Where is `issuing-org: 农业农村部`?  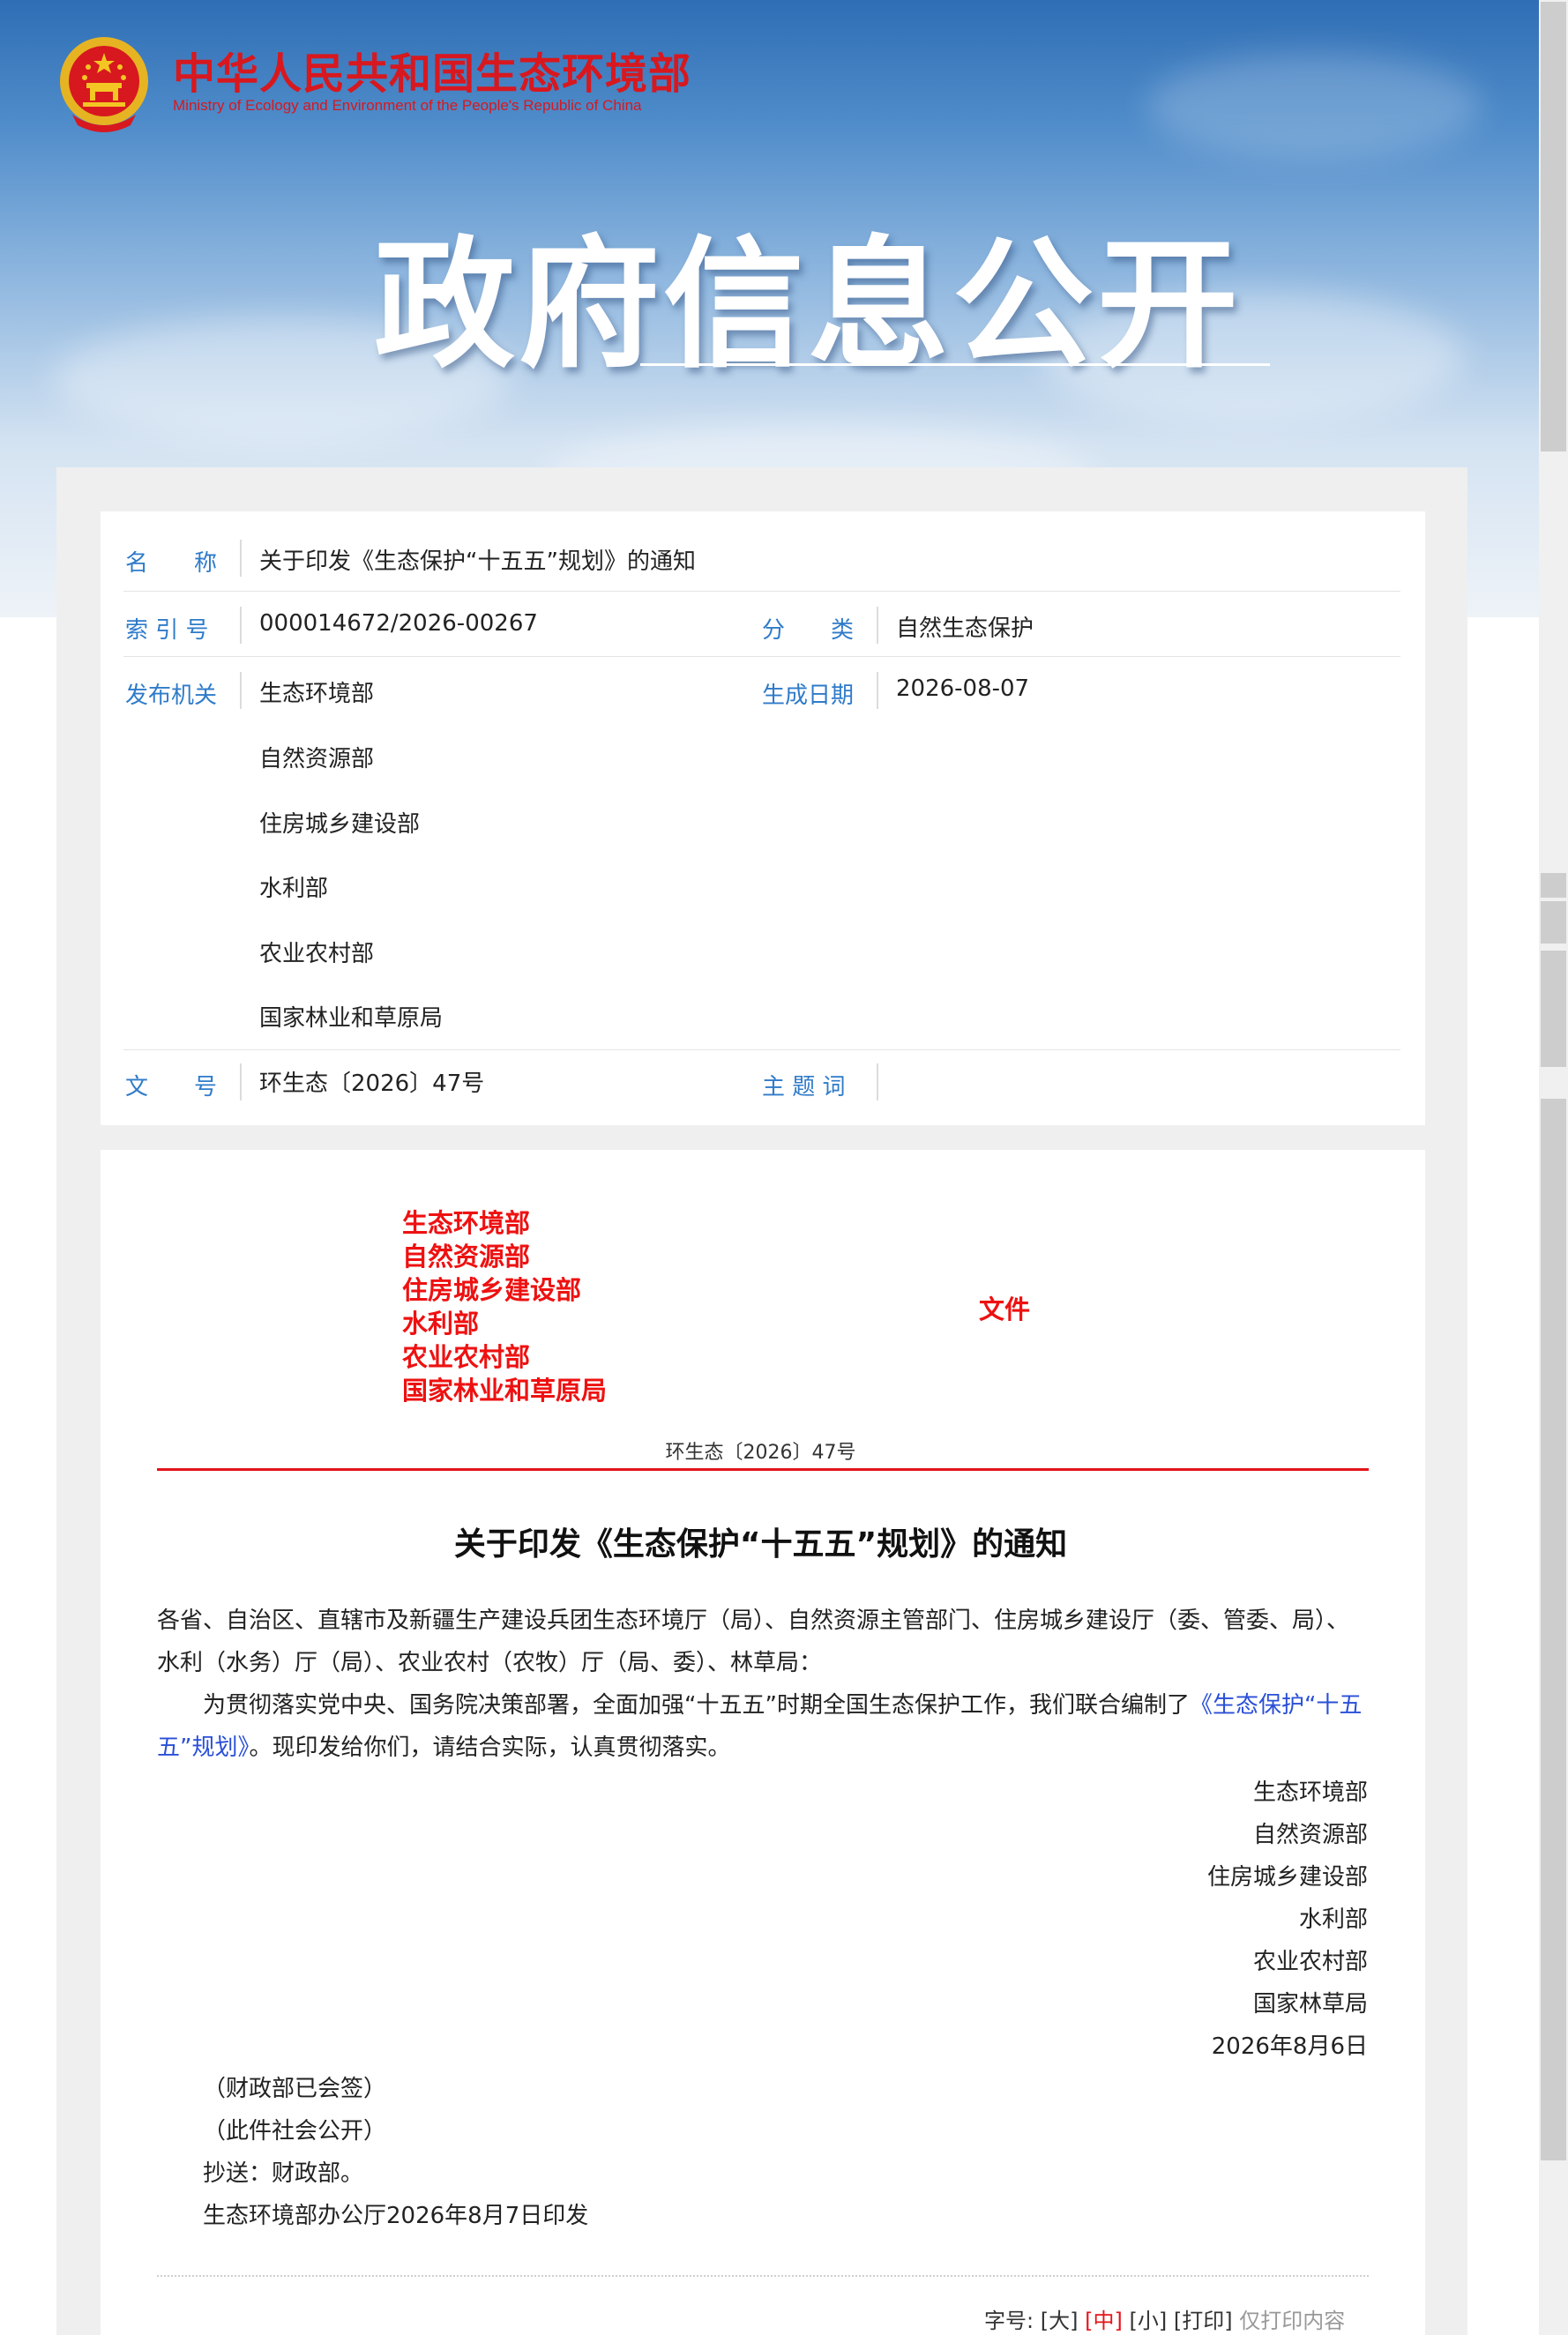
issuing-org: 农业农村部 is located at coordinates (466, 1357).